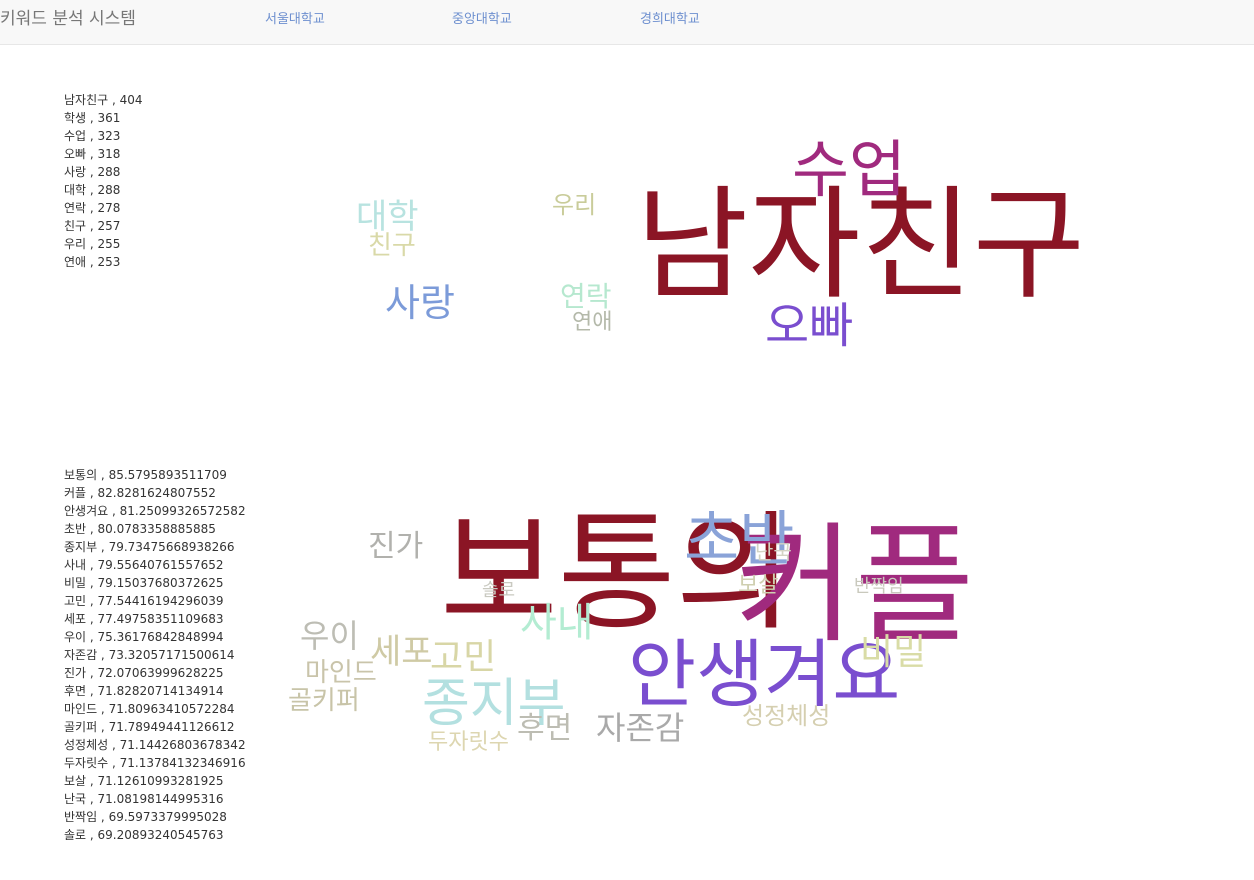  I want to click on navbar: 키워드 분석 시스템 서울대학교 중앙대학교 경희대학교, so click(627, 22).